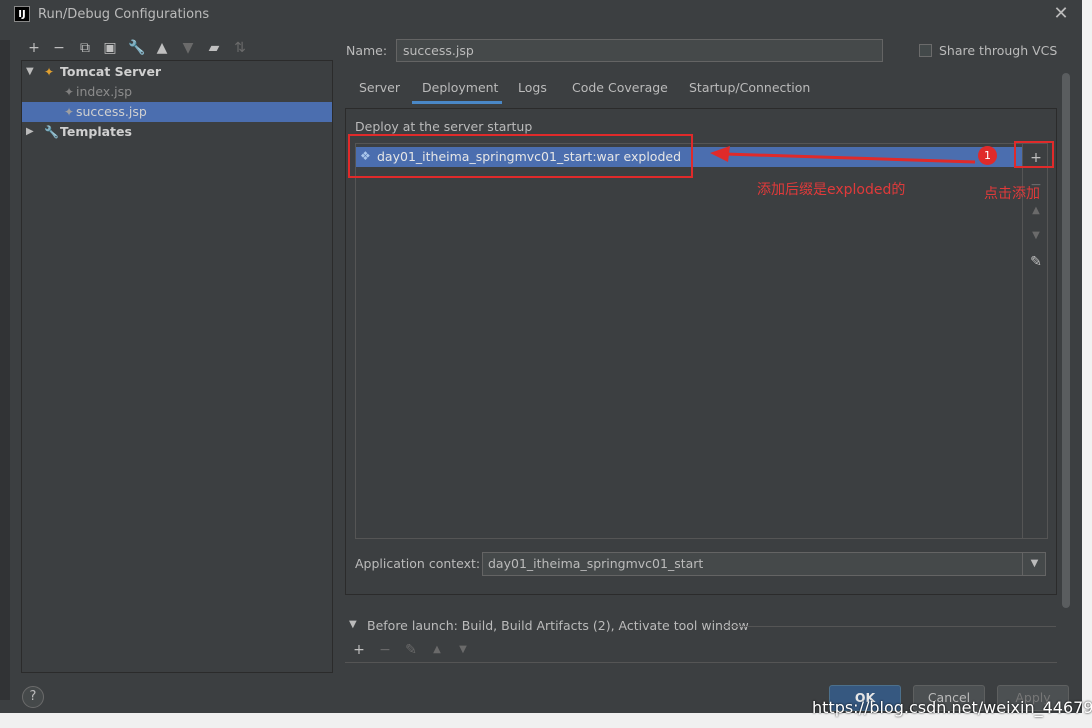  What do you see at coordinates (444, 126) in the screenshot?
I see `deploy-section-label: Deploy at the server startup` at bounding box center [444, 126].